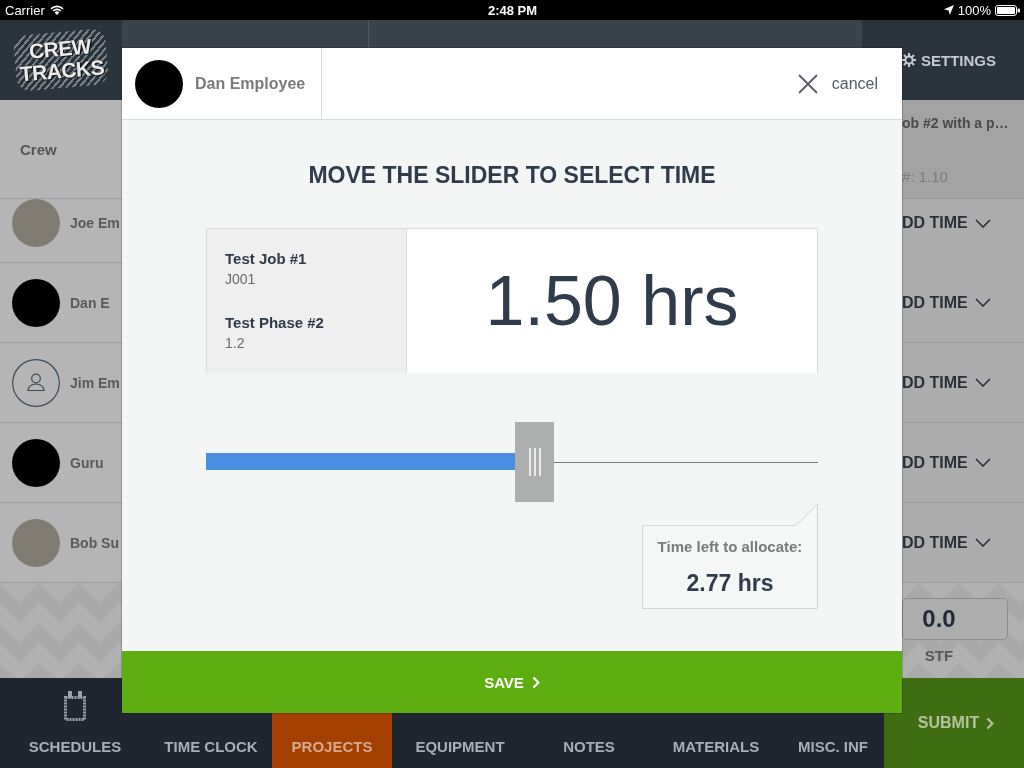  Describe the element at coordinates (512, 175) in the screenshot. I see `dialog-title: MOVE THE SLIDER TO SELECT TIME` at that location.